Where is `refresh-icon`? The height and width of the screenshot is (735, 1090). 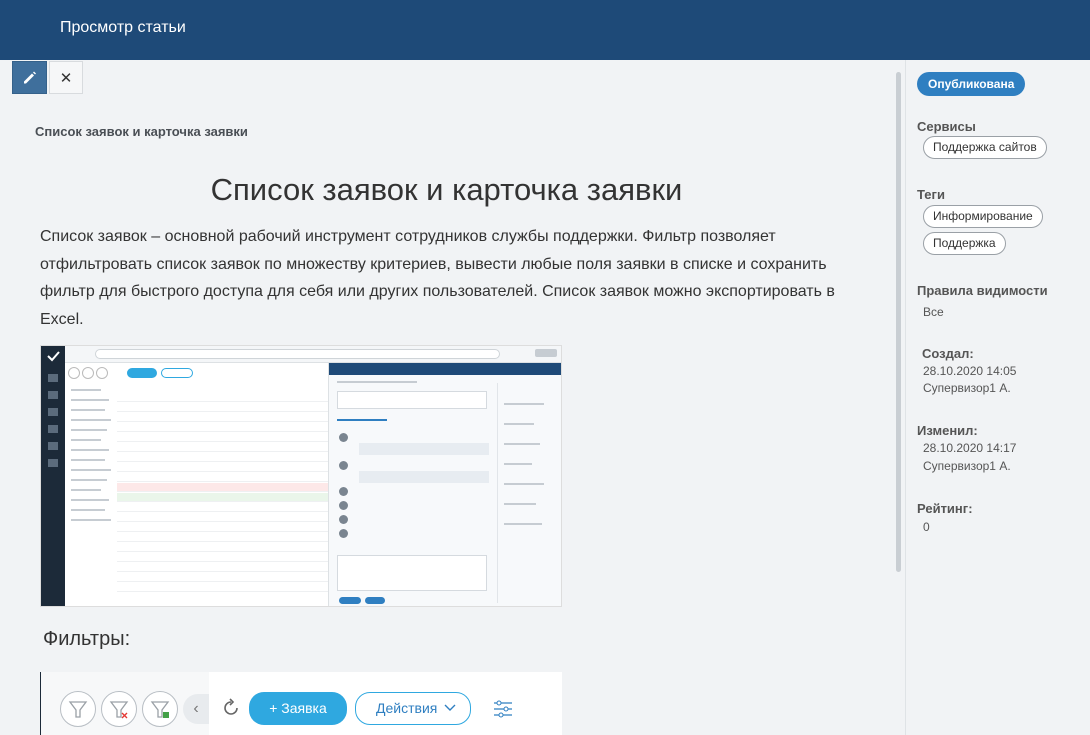 refresh-icon is located at coordinates (231, 706).